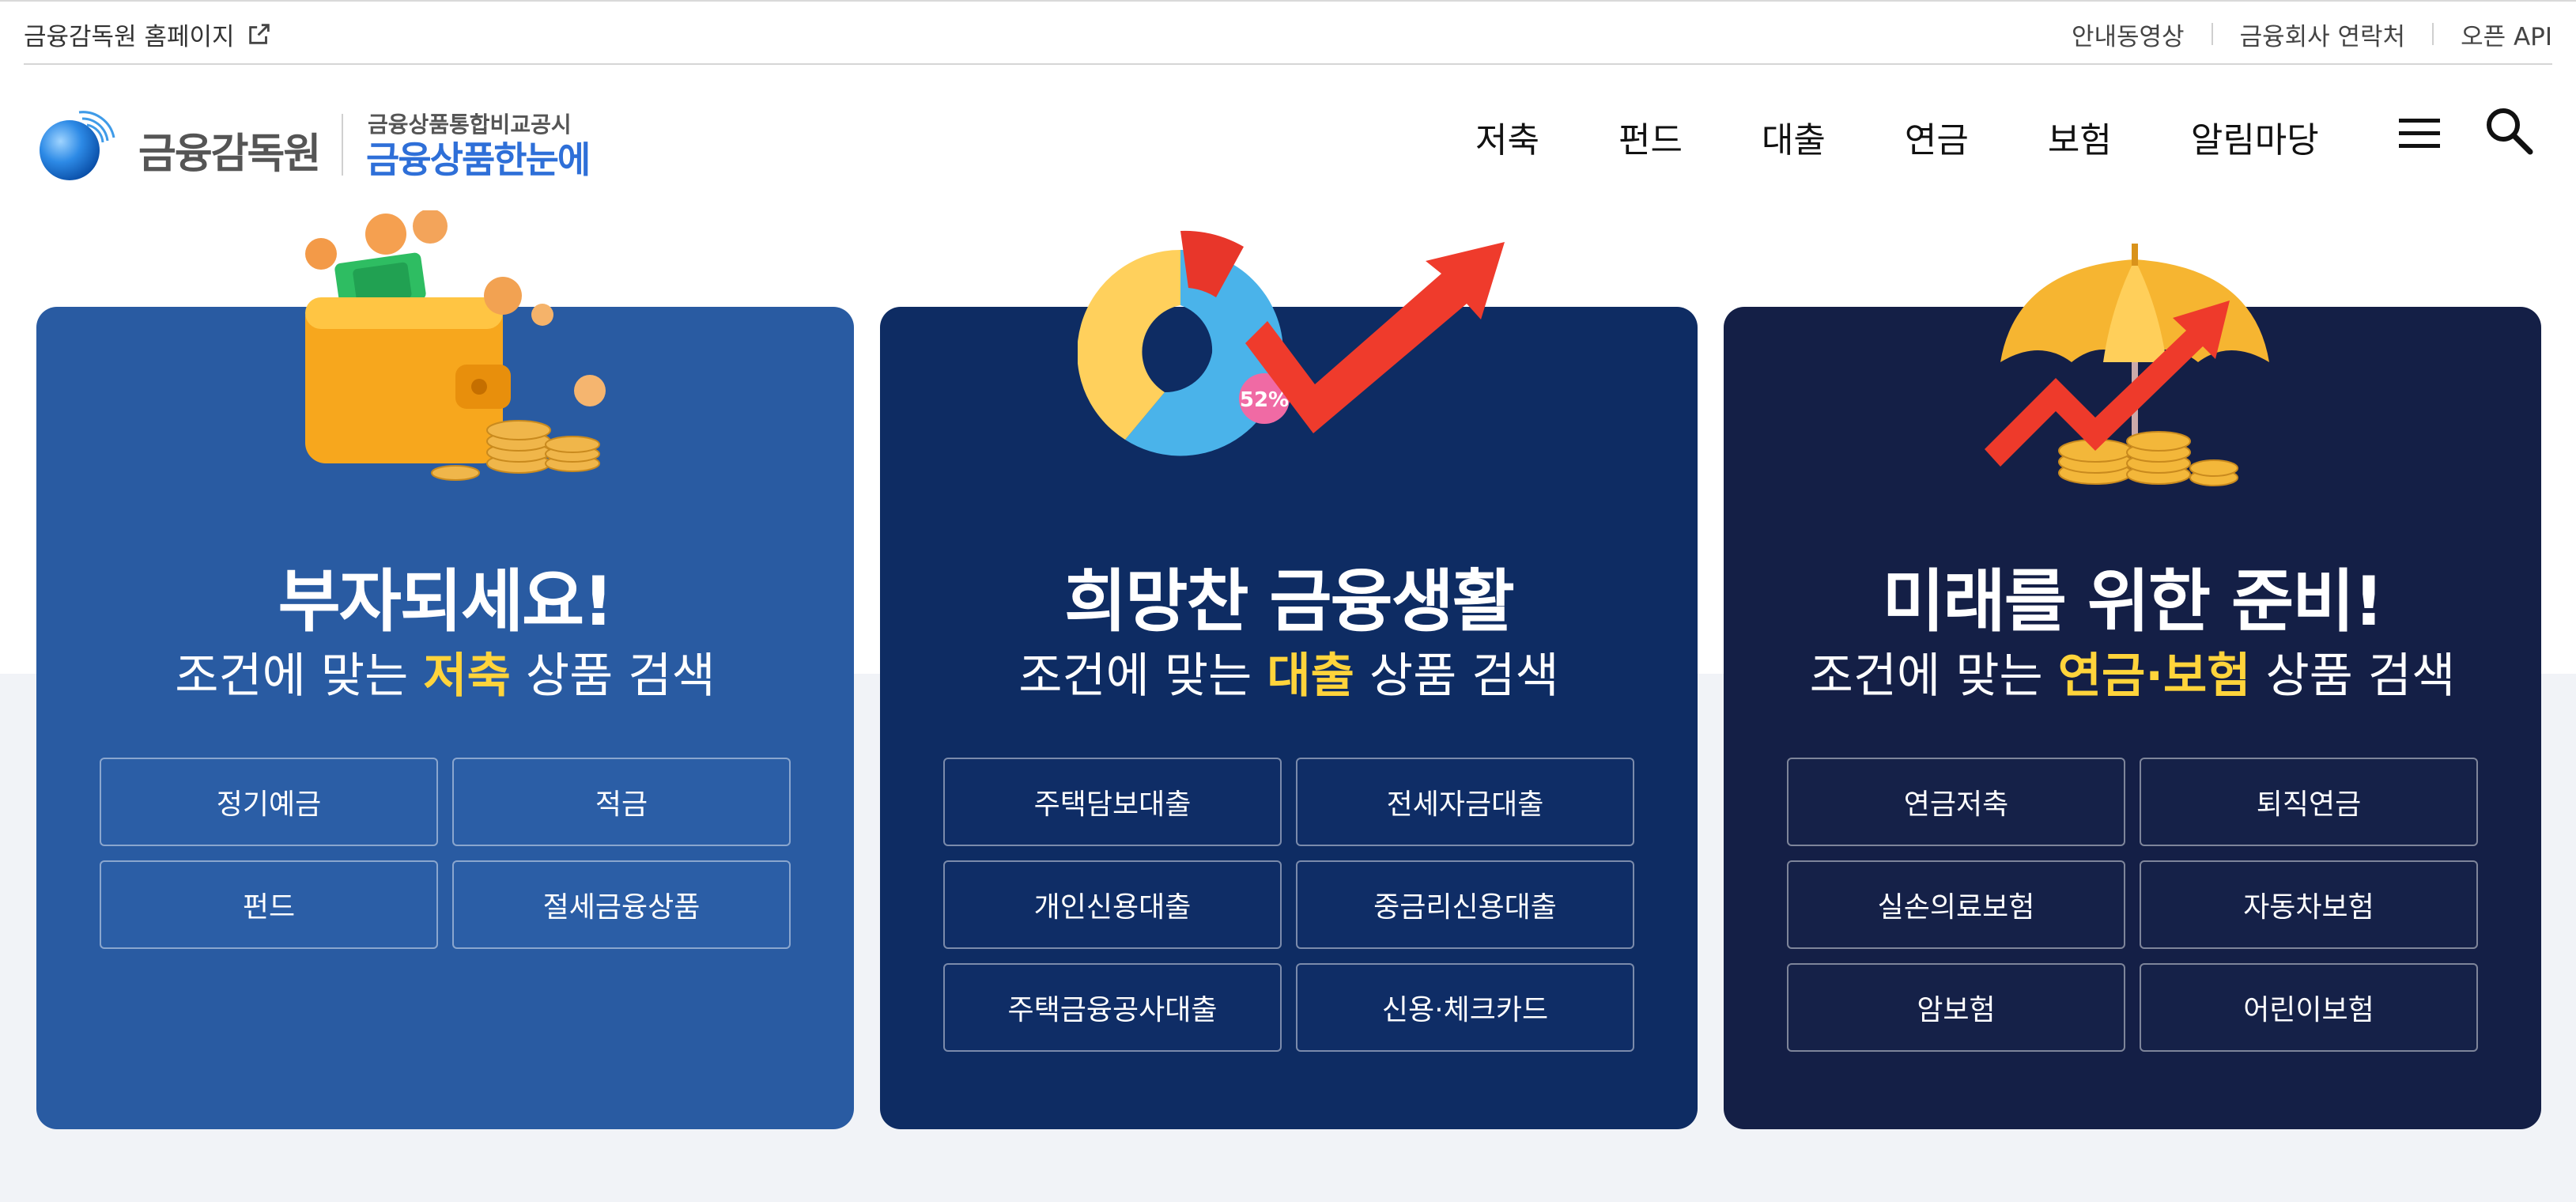  Describe the element at coordinates (1897, 136) in the screenshot. I see `main-nav: 저축 펀드 대출 연금 보험 알림마당` at that location.